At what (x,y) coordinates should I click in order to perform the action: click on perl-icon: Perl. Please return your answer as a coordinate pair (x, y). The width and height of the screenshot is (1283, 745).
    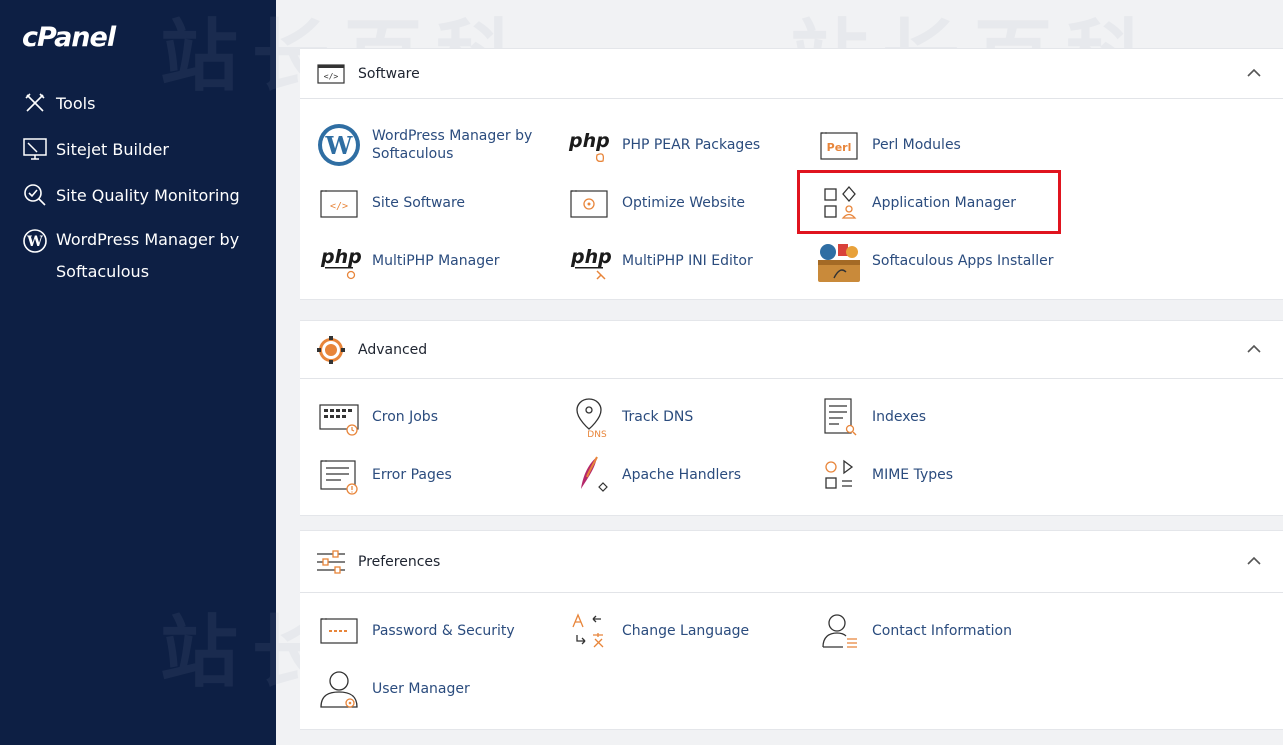
    Looking at the image, I should click on (839, 145).